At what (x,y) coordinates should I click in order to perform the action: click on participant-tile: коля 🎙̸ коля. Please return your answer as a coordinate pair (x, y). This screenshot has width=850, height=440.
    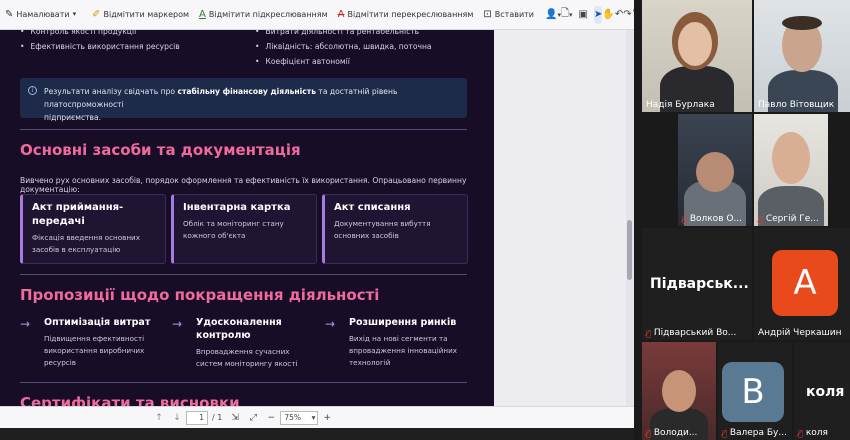
    Looking at the image, I should click on (822, 391).